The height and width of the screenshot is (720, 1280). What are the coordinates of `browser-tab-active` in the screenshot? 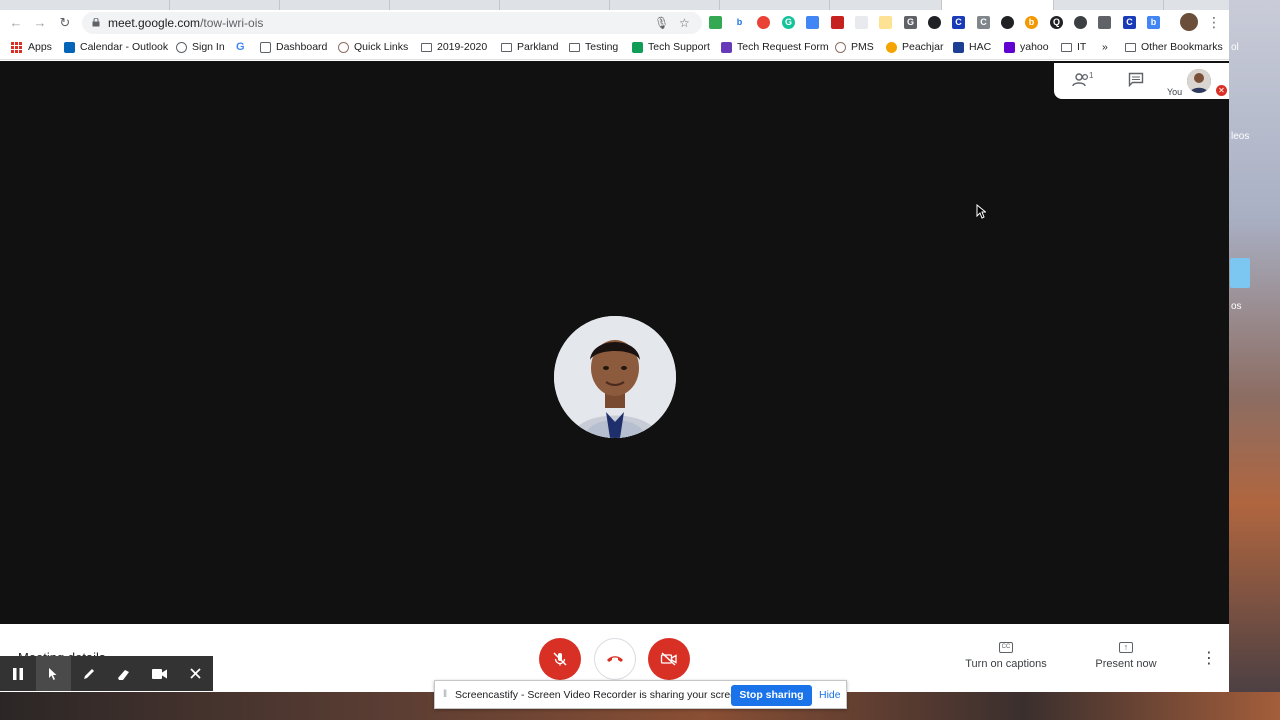 It's located at (998, 5).